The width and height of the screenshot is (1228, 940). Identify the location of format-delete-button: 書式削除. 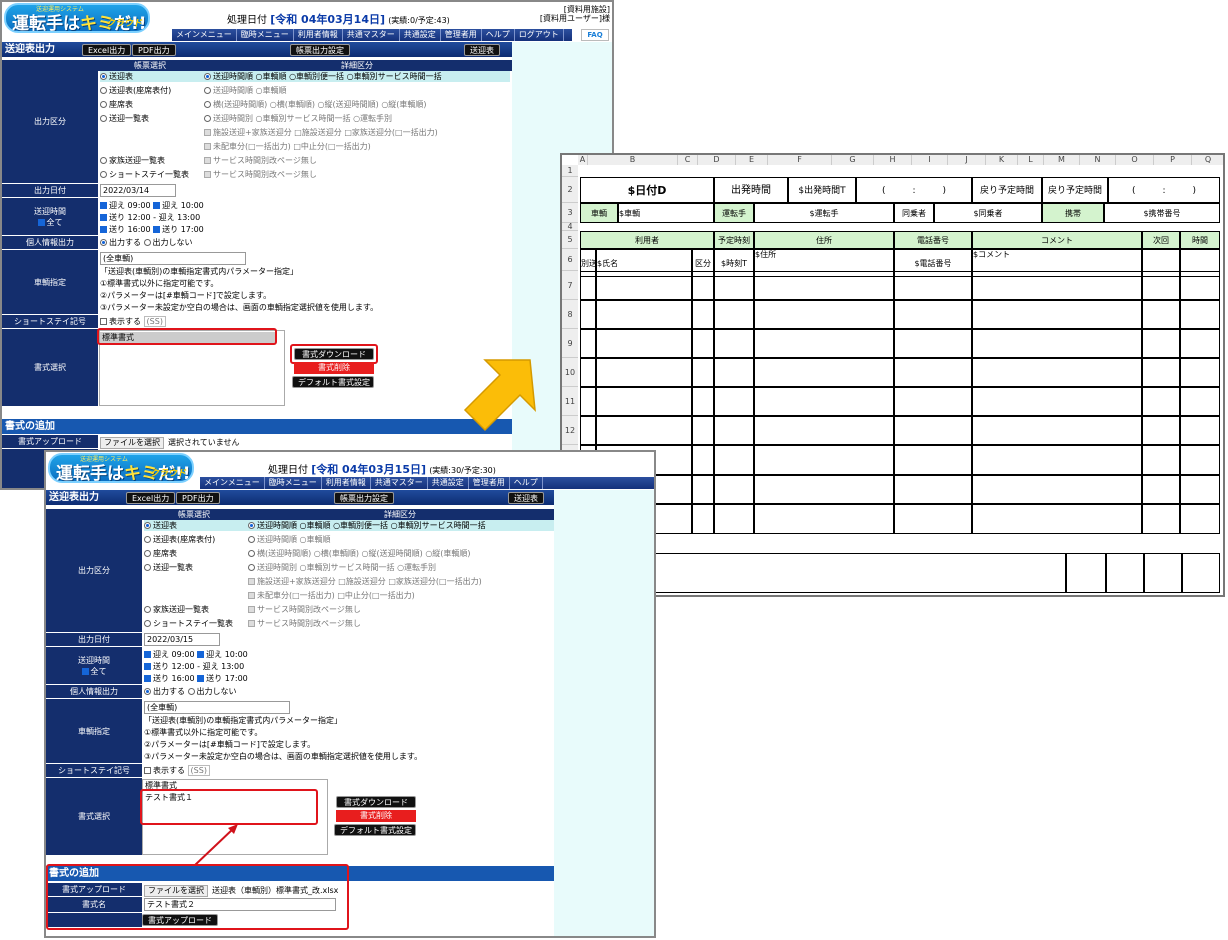
(334, 368).